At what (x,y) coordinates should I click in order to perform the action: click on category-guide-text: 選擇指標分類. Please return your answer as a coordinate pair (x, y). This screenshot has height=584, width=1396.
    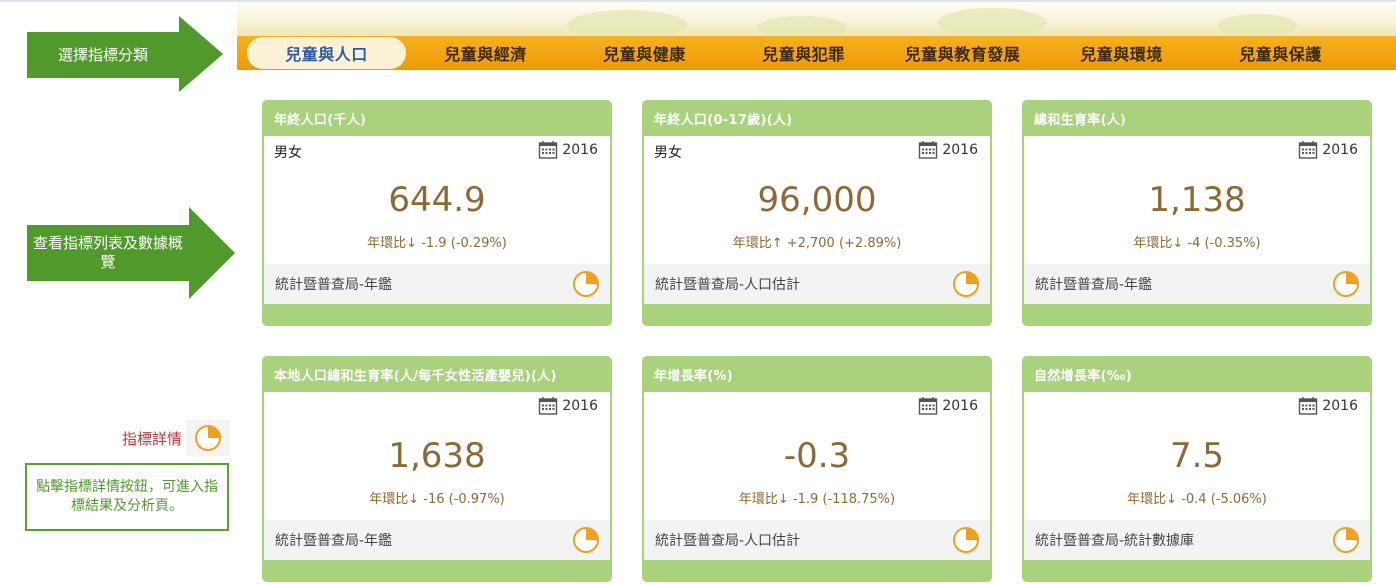
    Looking at the image, I should click on (103, 55).